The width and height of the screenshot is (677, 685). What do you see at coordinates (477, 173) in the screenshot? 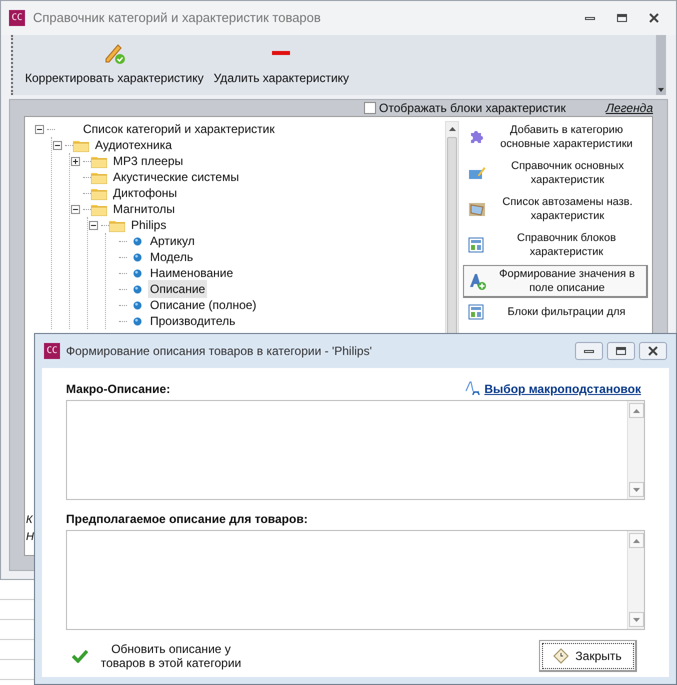
I see `folder-pencil-icon` at bounding box center [477, 173].